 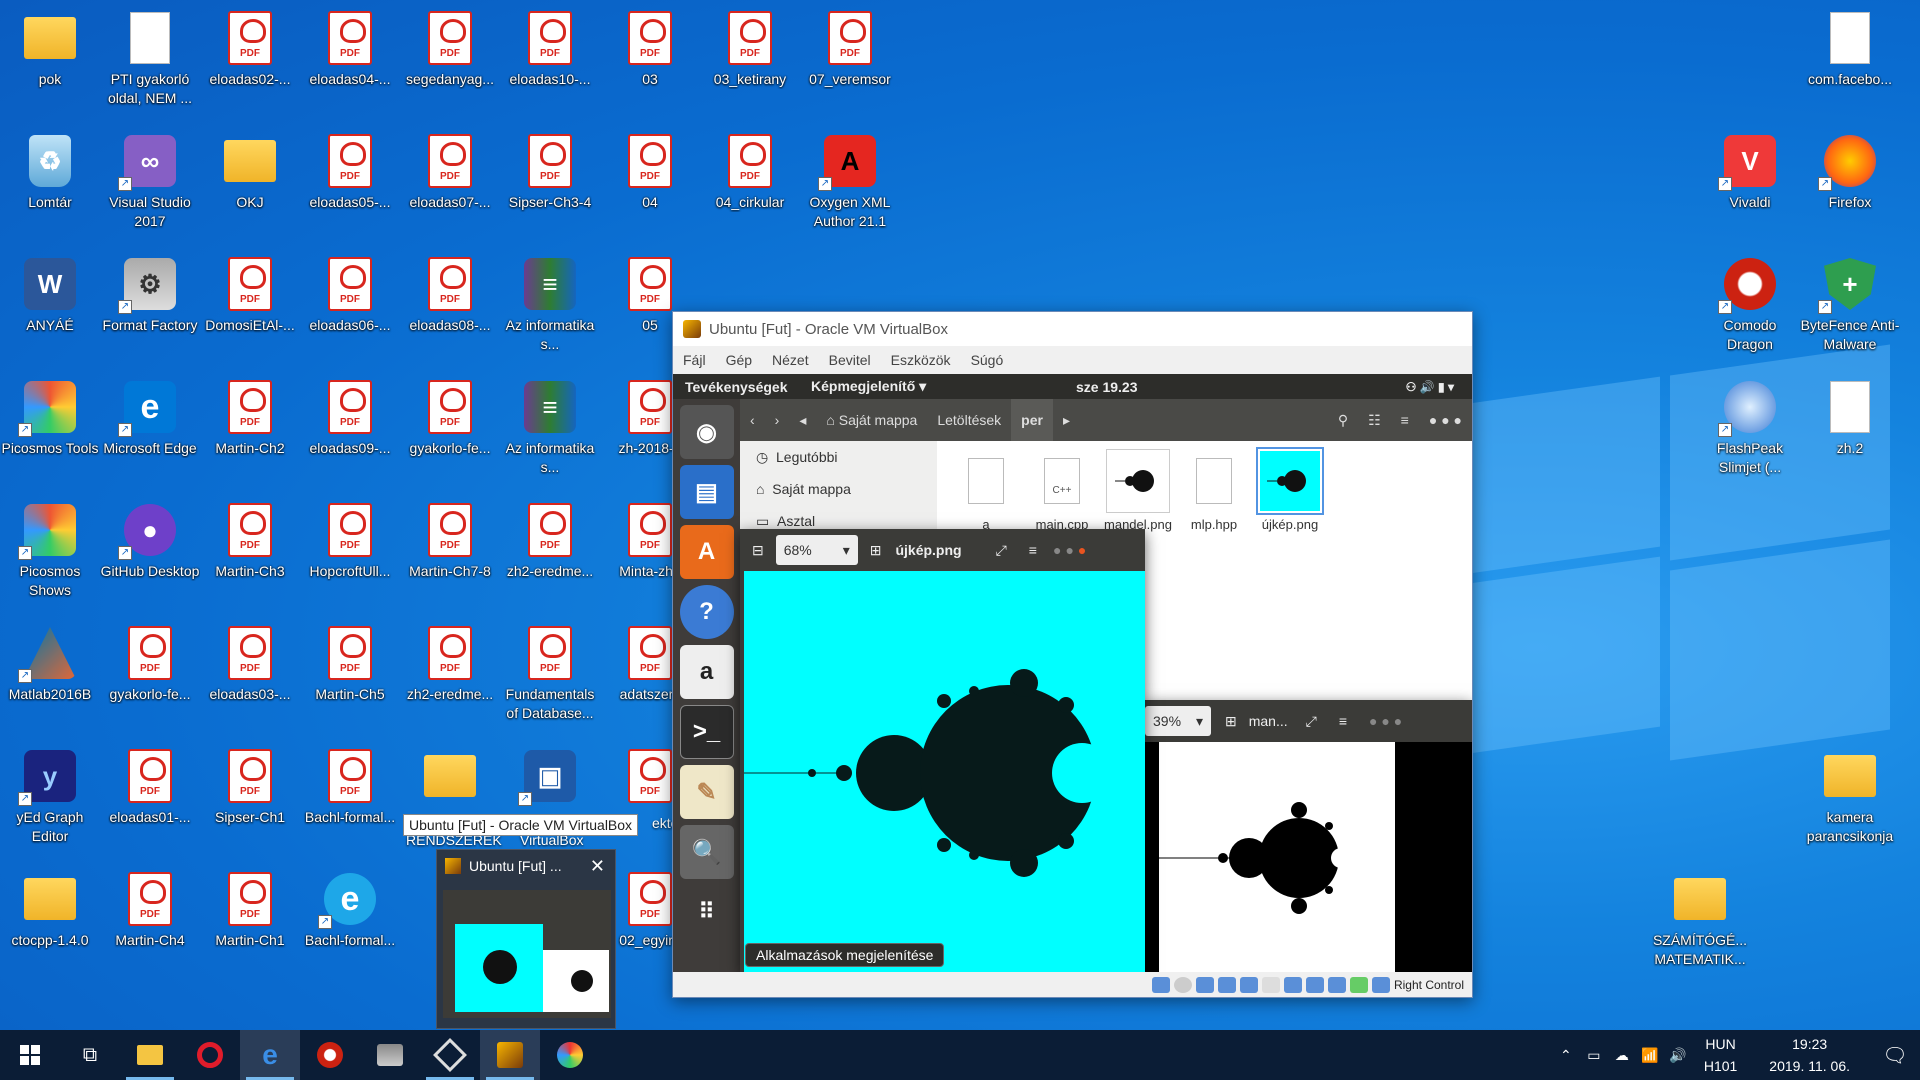 I want to click on menu-icon: ≡, so click(x=1405, y=420).